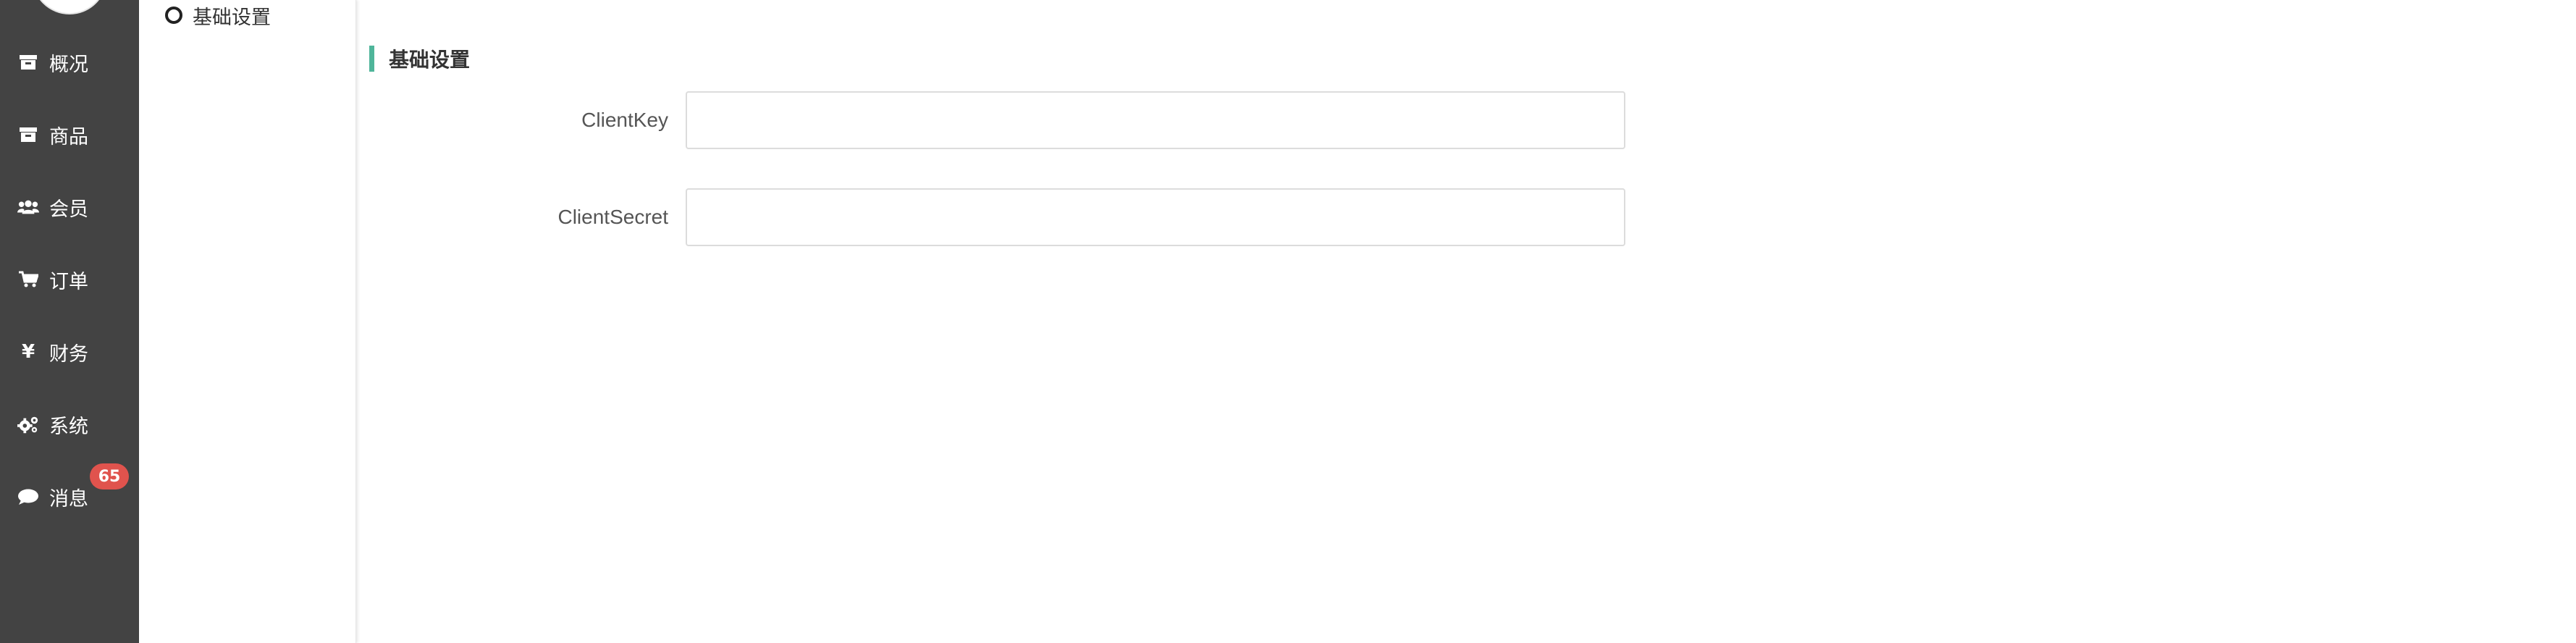 This screenshot has width=2576, height=643. I want to click on section-title-text: 基础设置, so click(430, 60).